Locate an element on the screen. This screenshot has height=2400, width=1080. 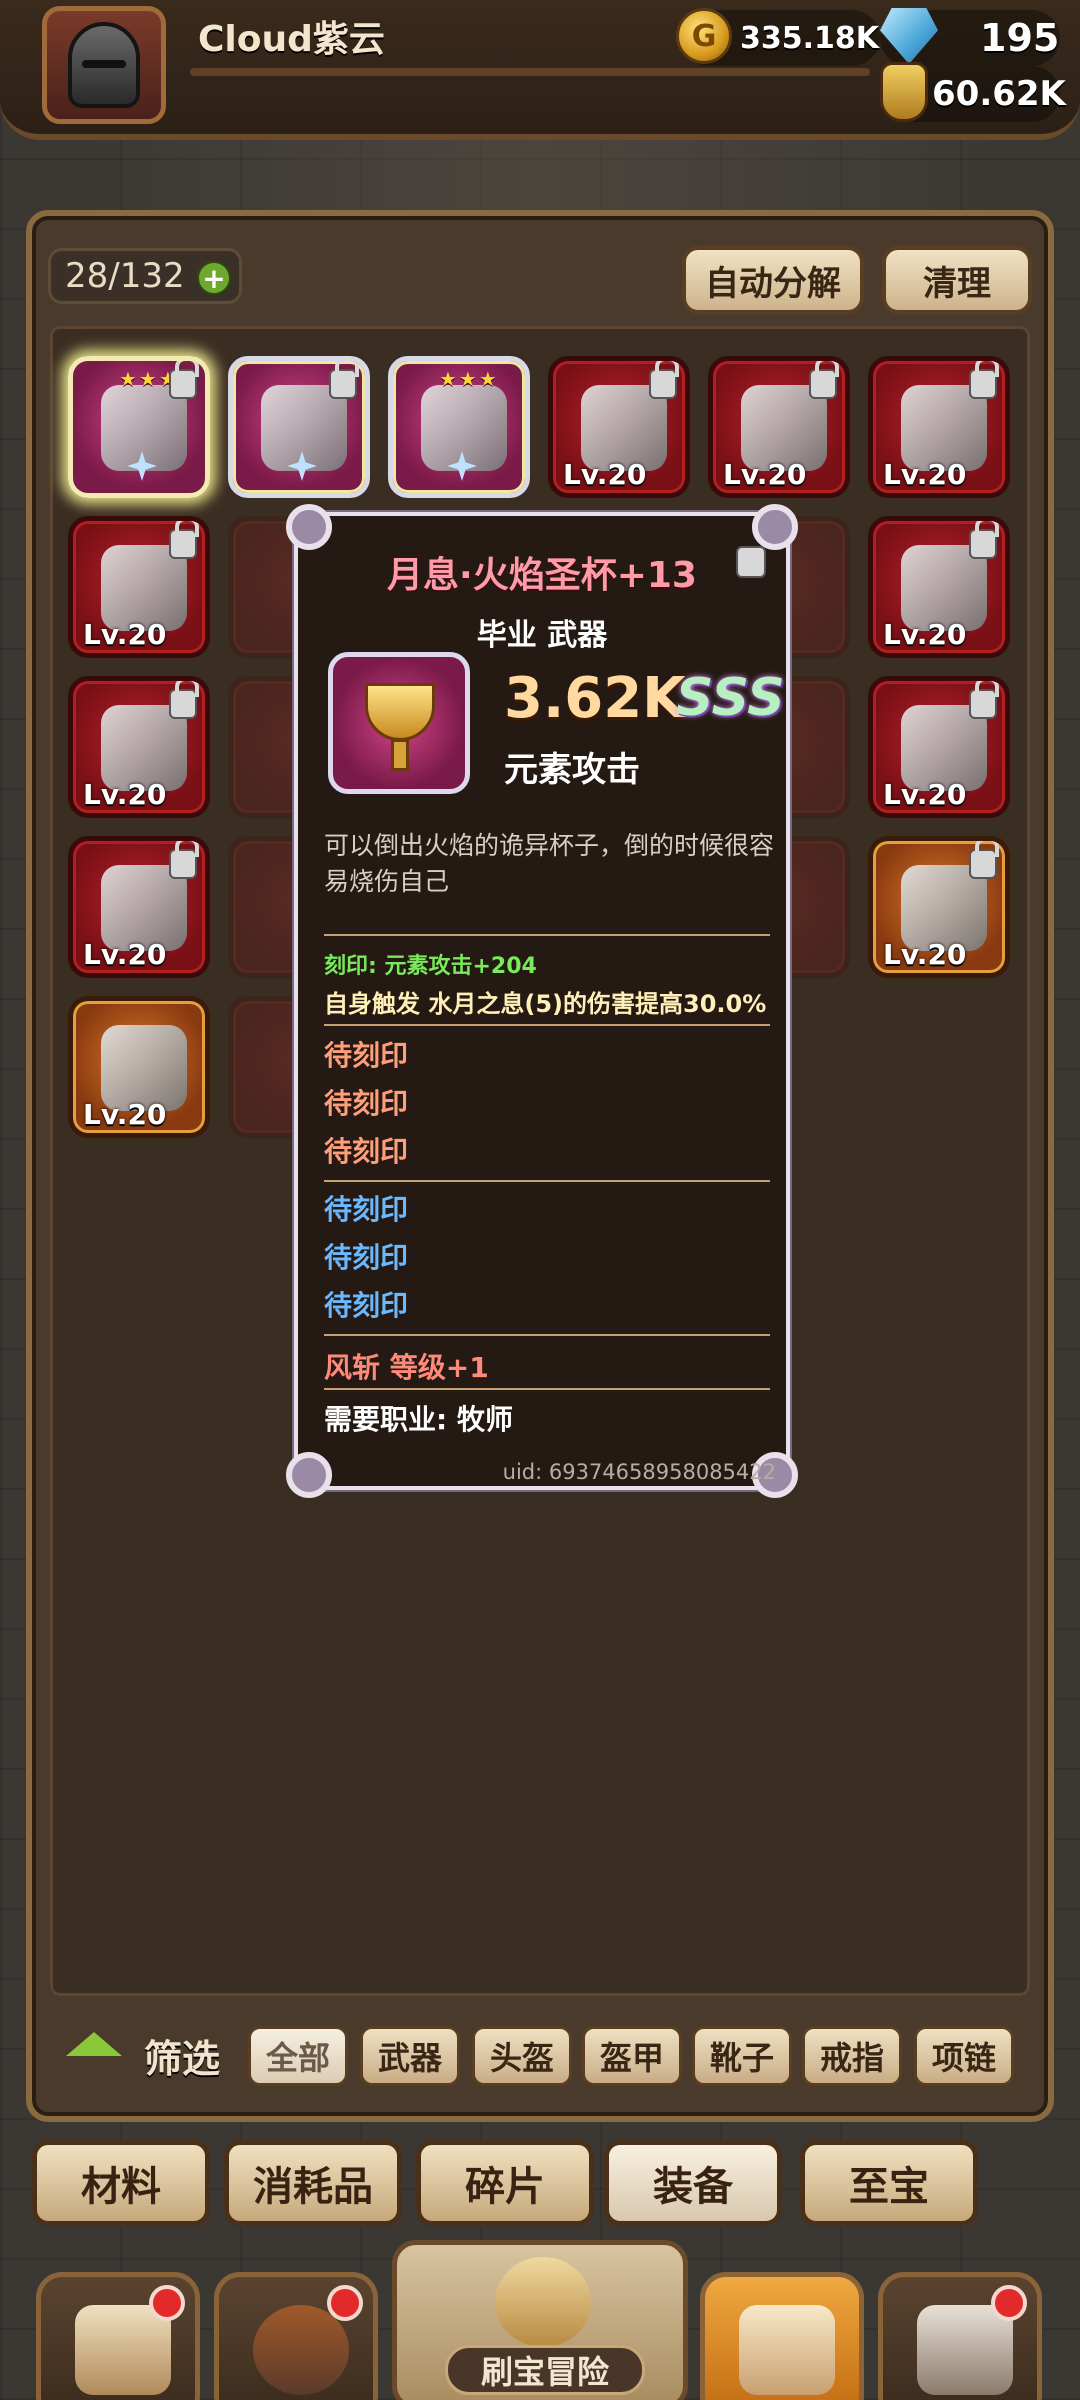
nav-adventure: 刷宝冒险 is located at coordinates (540, 2320).